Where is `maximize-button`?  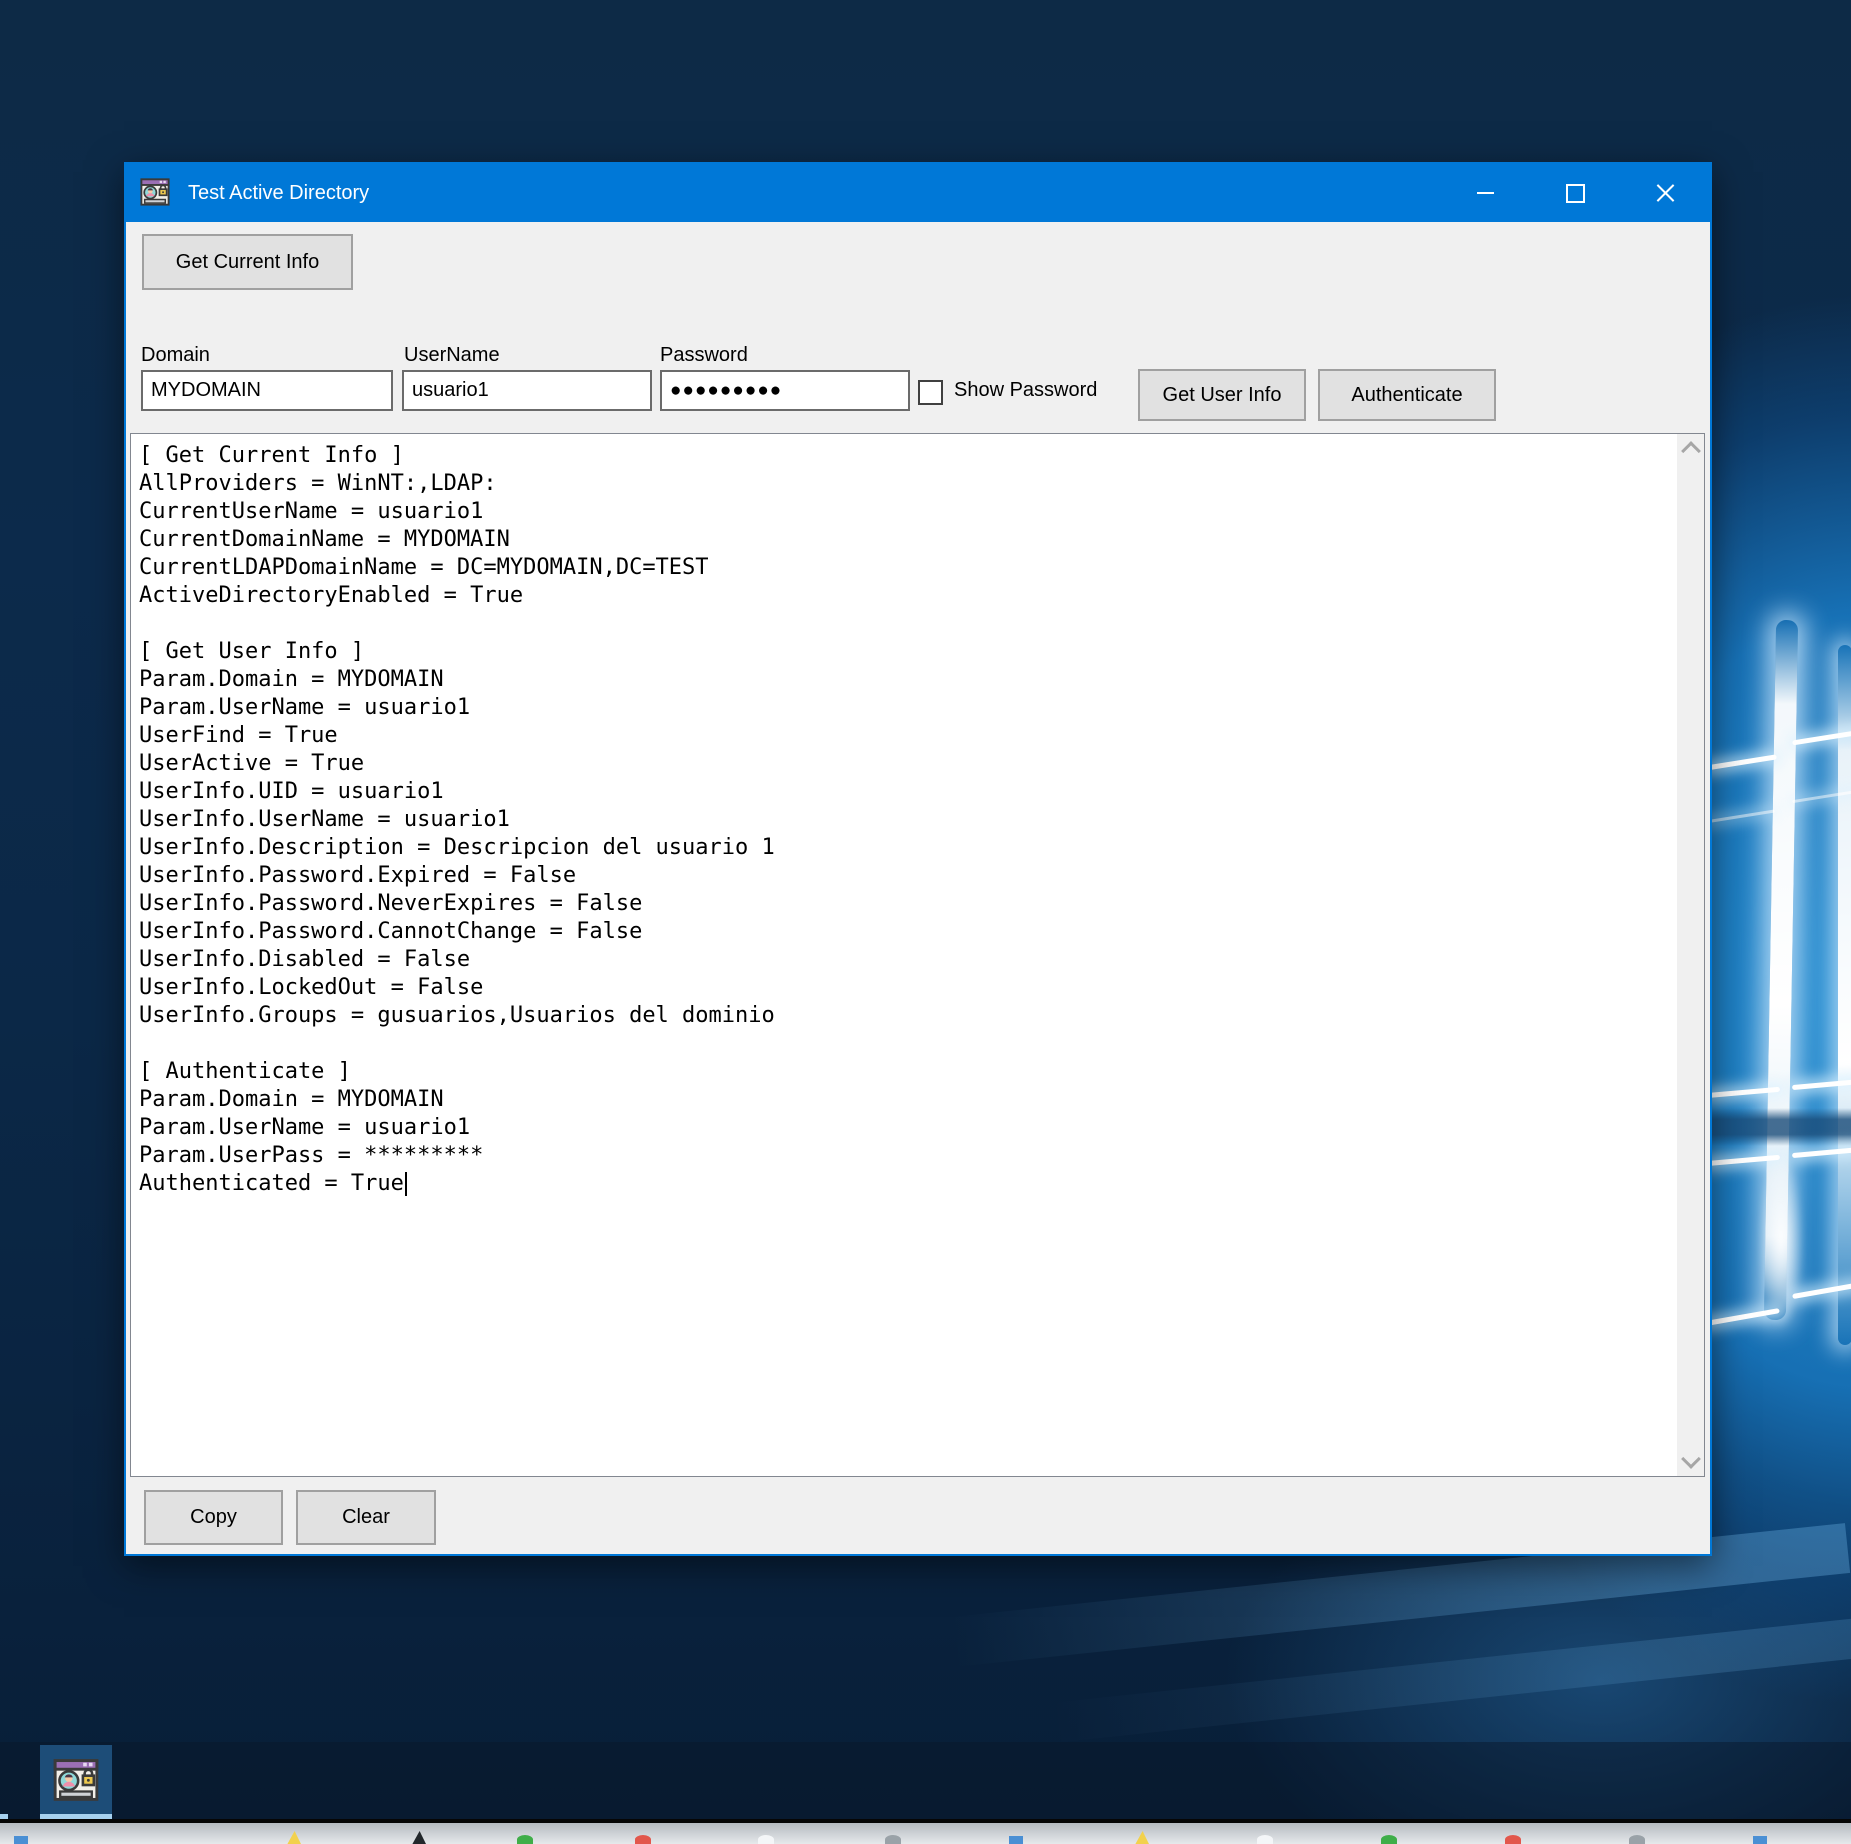 maximize-button is located at coordinates (1575, 193).